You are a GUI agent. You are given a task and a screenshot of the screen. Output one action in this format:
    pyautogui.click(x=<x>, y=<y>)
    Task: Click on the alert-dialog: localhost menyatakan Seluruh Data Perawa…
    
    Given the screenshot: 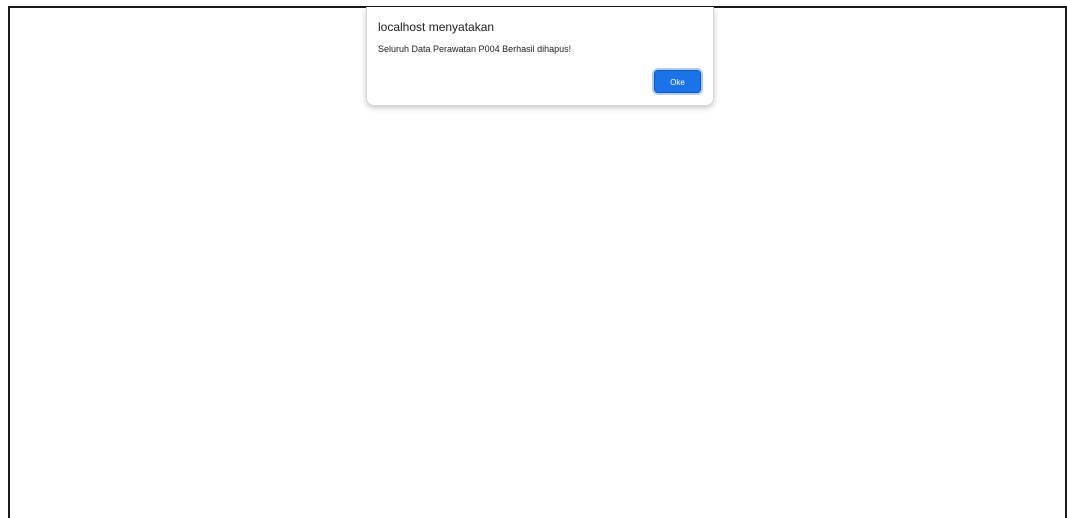 What is the action you would take?
    pyautogui.click(x=540, y=56)
    